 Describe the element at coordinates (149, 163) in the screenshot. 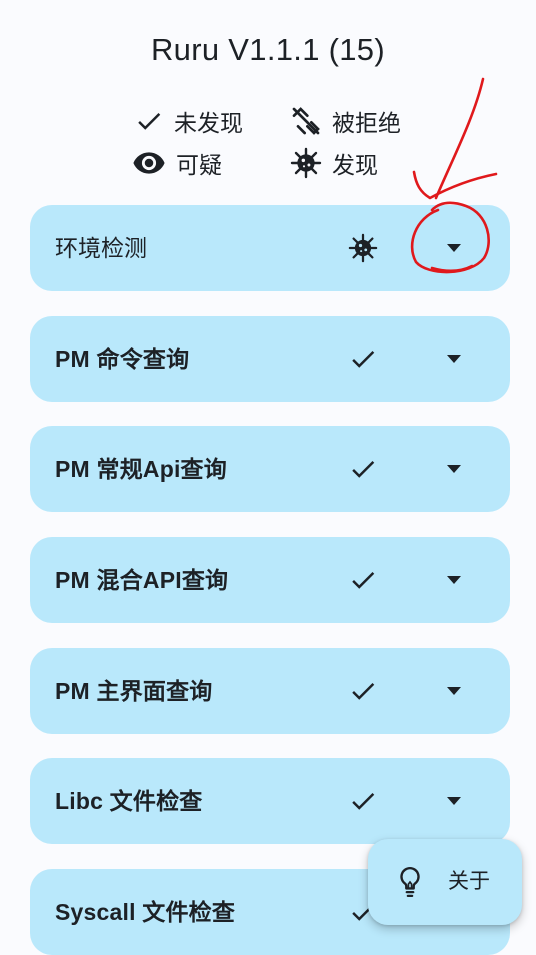

I see `eye-icon` at that location.